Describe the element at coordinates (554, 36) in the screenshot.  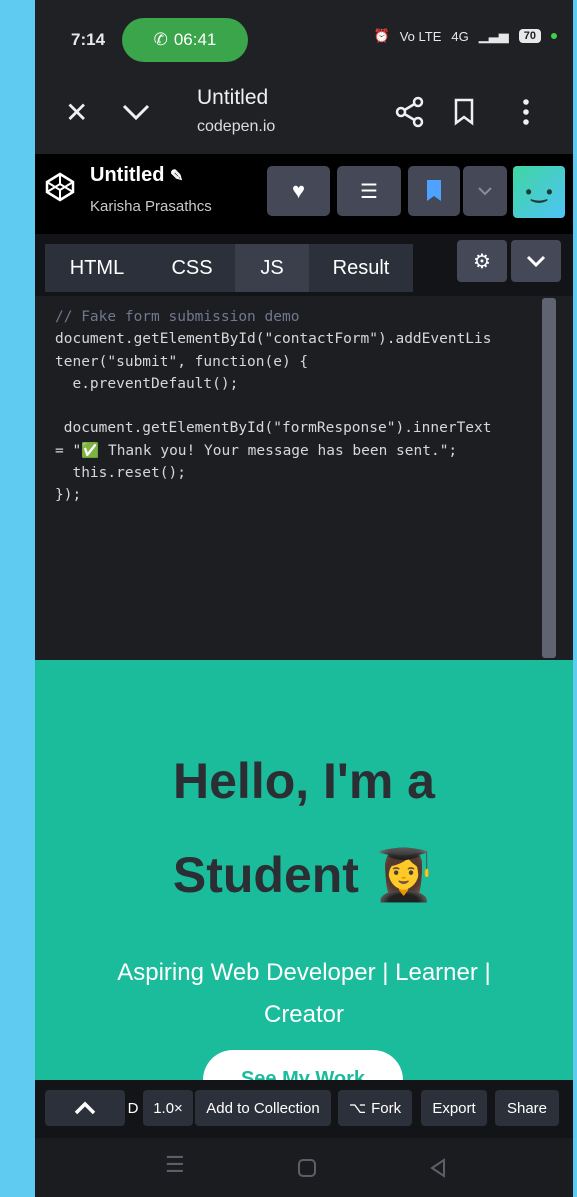
I see `privacy-dot` at that location.